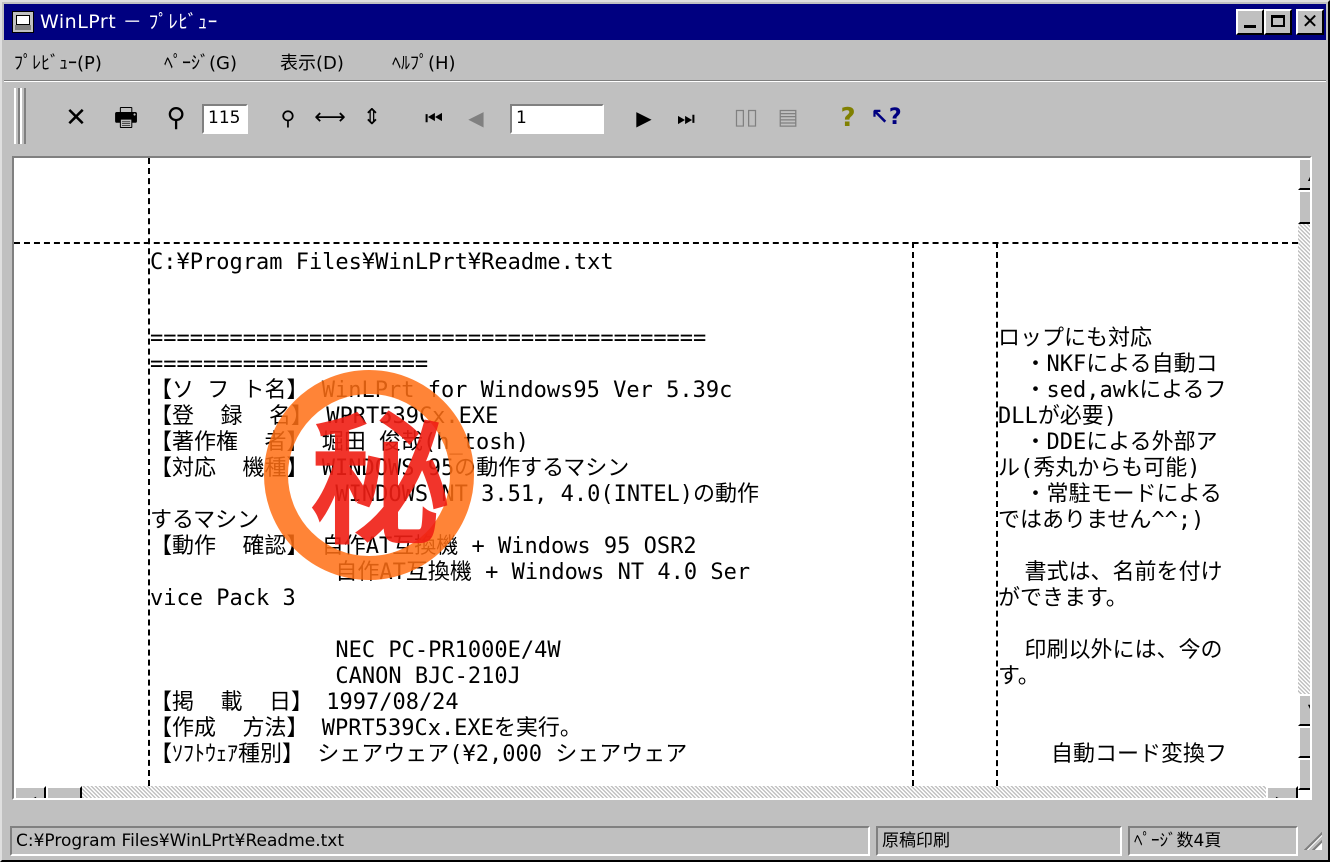 This screenshot has height=862, width=1330. What do you see at coordinates (1057, 416) in the screenshot?
I see `doc-line-col2: DLLが必要)` at bounding box center [1057, 416].